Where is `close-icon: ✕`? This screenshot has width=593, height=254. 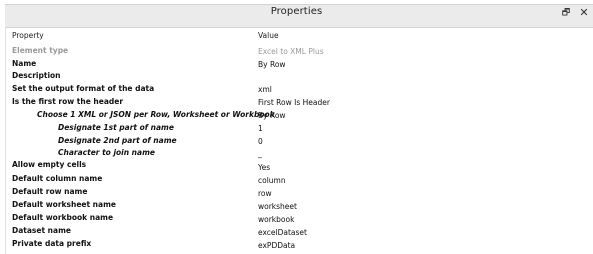 close-icon: ✕ is located at coordinates (584, 12).